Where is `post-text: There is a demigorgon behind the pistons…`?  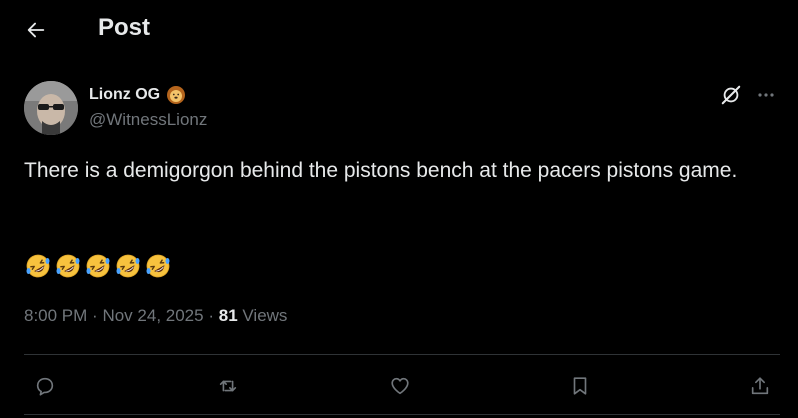 post-text: There is a demigorgon behind the pistons… is located at coordinates (381, 170).